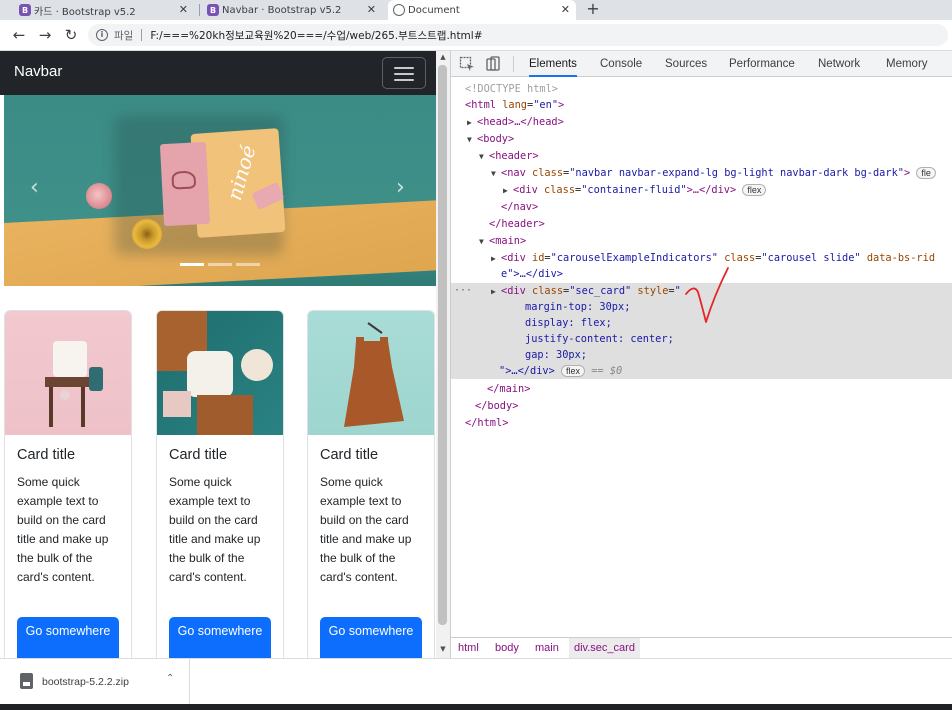 The height and width of the screenshot is (710, 952). Describe the element at coordinates (578, 307) in the screenshot. I see `style-declaration: margin-top: 30px;` at that location.